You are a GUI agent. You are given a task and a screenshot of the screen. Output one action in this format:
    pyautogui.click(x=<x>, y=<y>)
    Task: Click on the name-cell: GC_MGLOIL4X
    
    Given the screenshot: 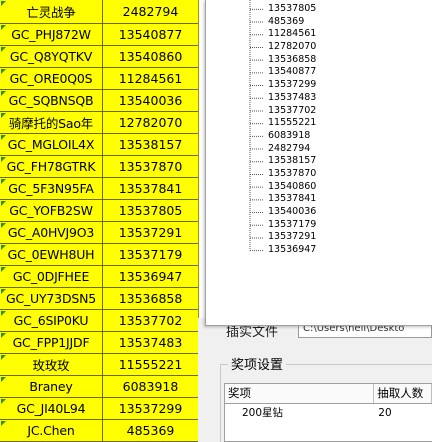 What is the action you would take?
    pyautogui.click(x=51, y=144)
    